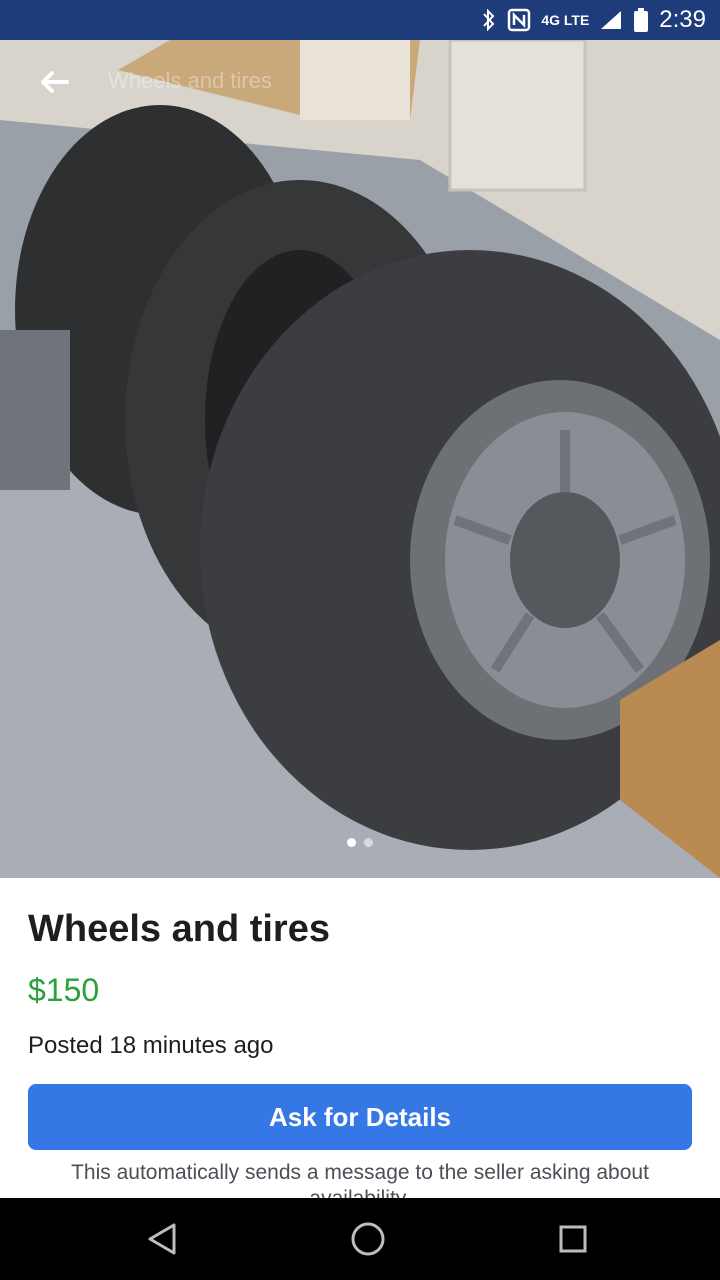 The height and width of the screenshot is (1280, 720). I want to click on pagination-dot-active, so click(351, 842).